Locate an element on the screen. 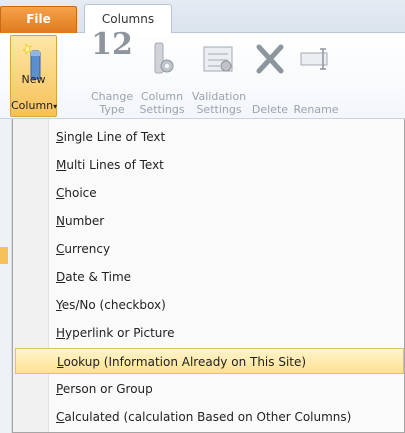 This screenshot has width=405, height=433. change-type-button: 12 Change Type is located at coordinates (112, 72).